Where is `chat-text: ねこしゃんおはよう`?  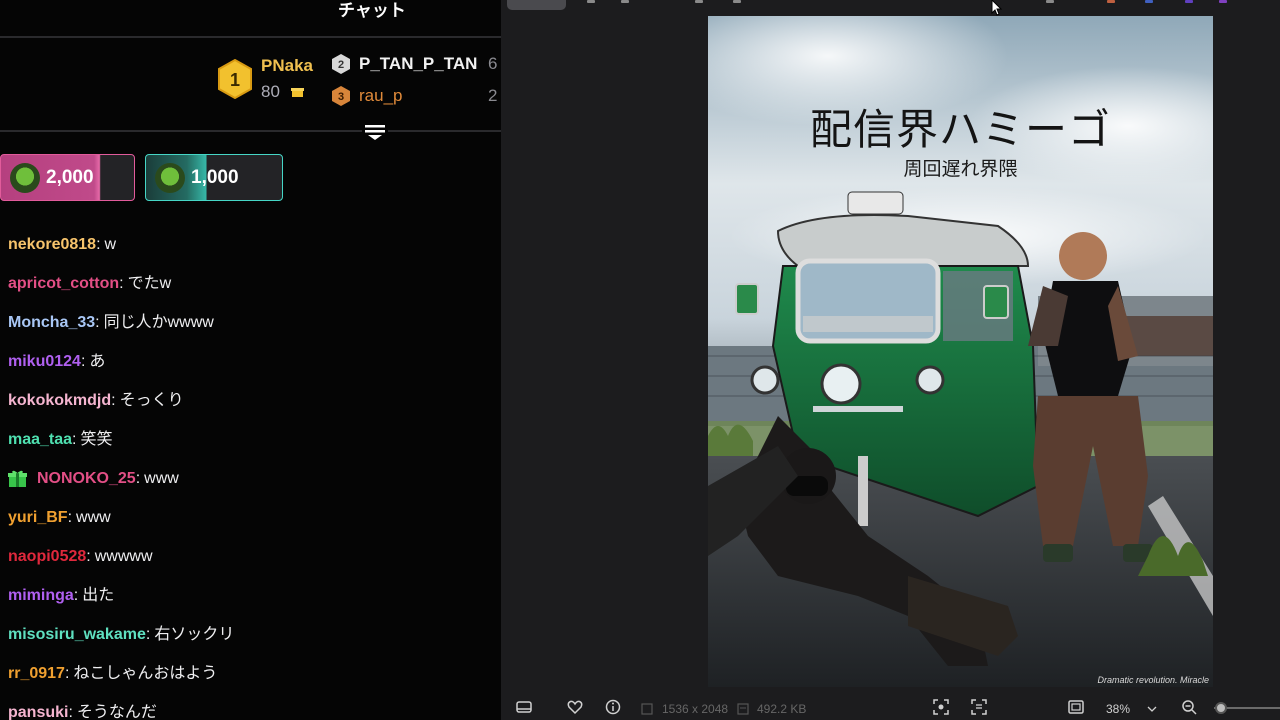 chat-text: ねこしゃんおはよう is located at coordinates (145, 673).